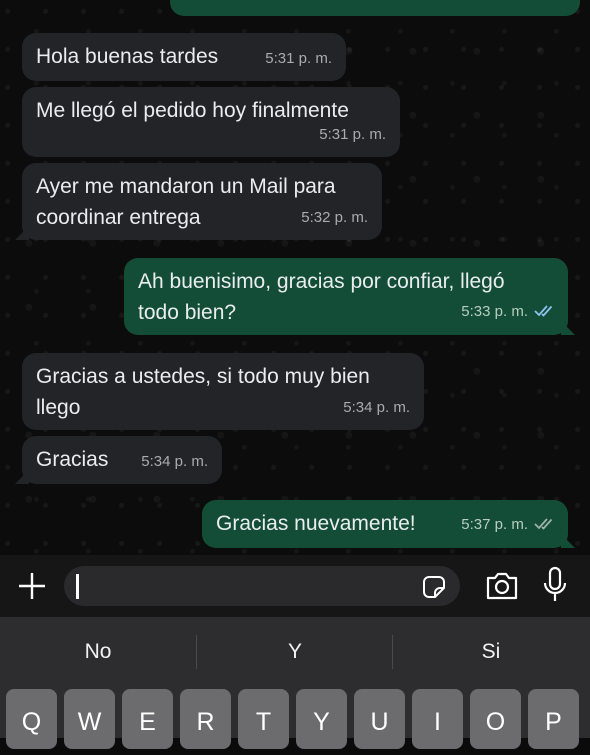 This screenshot has width=590, height=755. What do you see at coordinates (122, 460) in the screenshot?
I see `message-bubble-6: Gracias 5:34 p. m.` at bounding box center [122, 460].